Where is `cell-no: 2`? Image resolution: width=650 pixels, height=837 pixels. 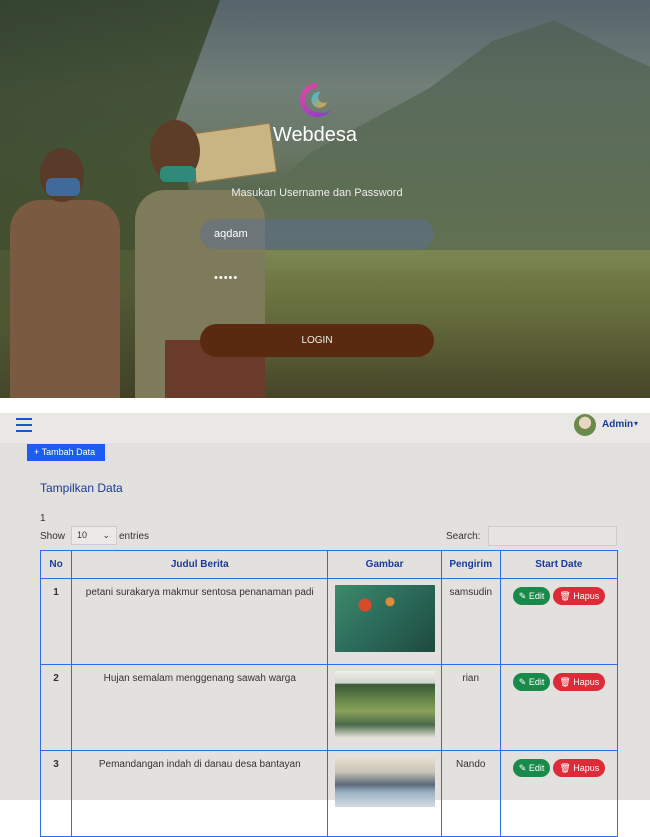
cell-no: 2 is located at coordinates (56, 707).